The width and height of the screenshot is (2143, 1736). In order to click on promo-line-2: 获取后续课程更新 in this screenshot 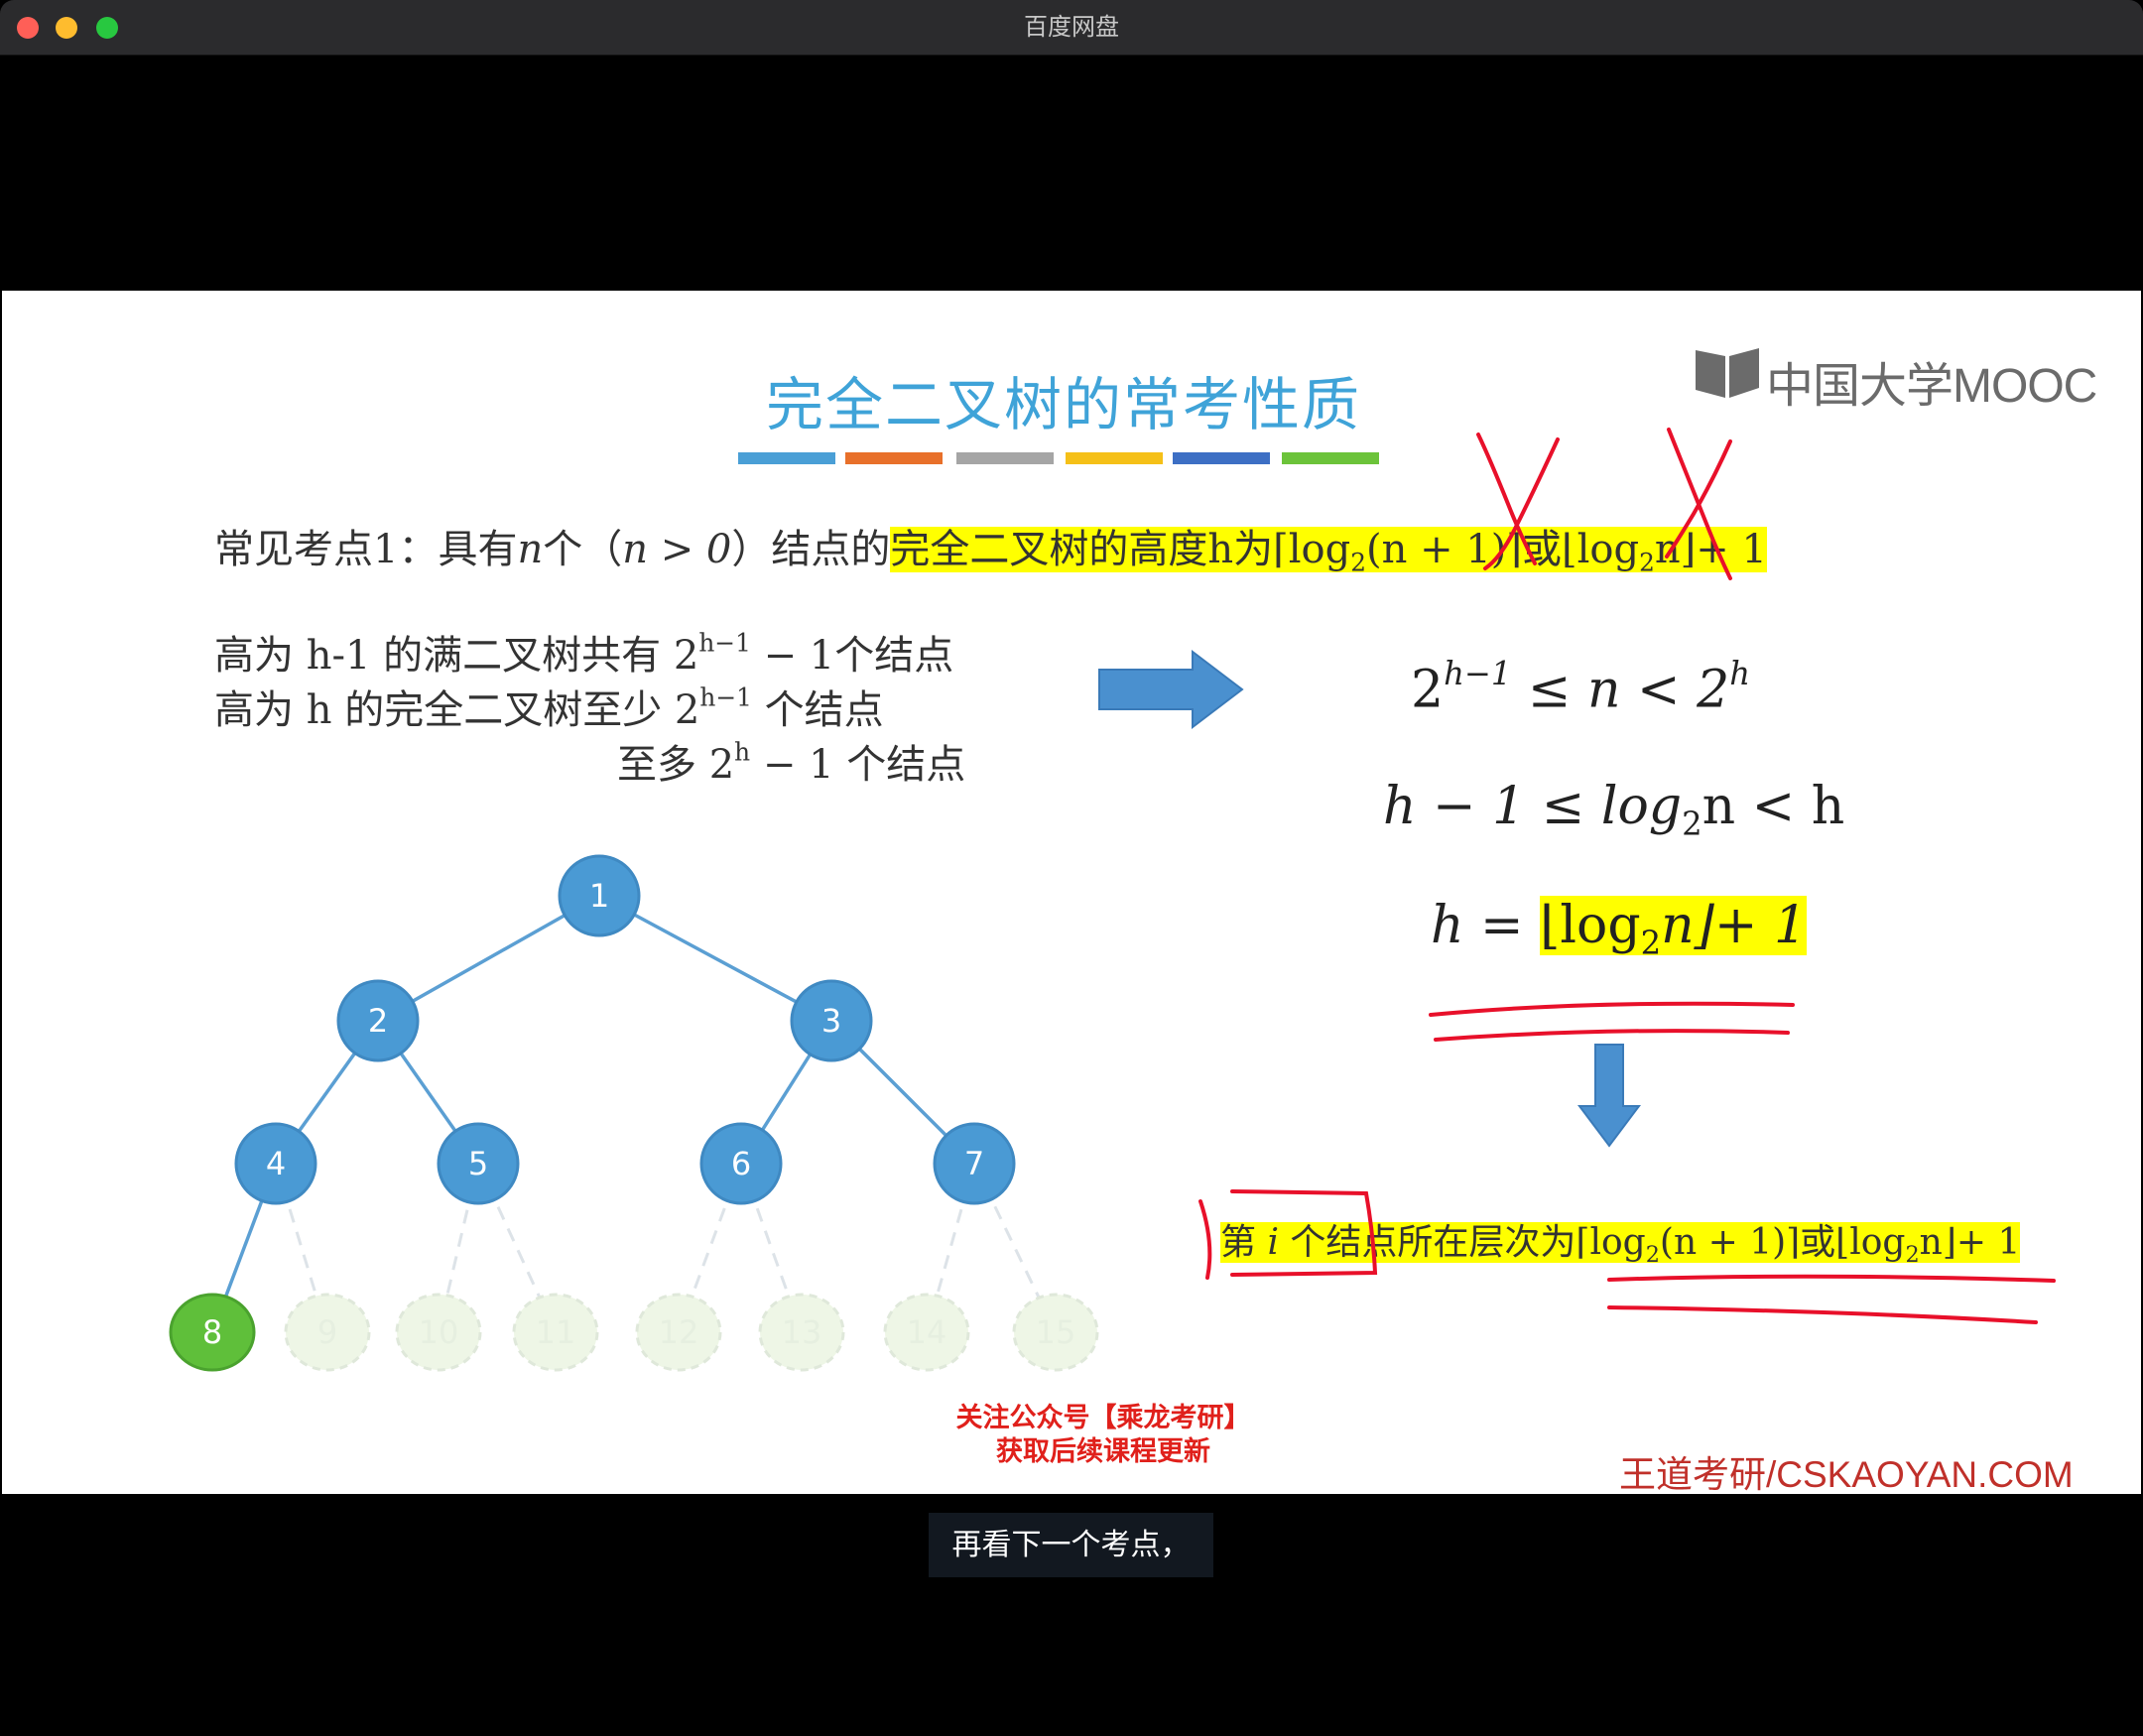, I will do `click(1103, 1451)`.